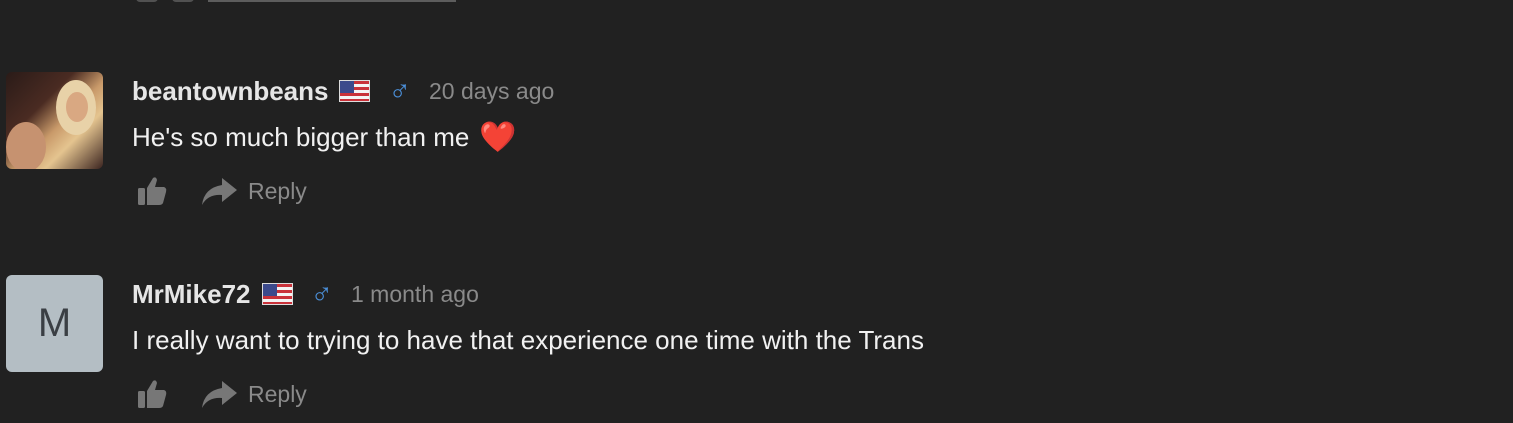 The width and height of the screenshot is (1513, 423). What do you see at coordinates (183, 1) in the screenshot?
I see `reply-icon` at bounding box center [183, 1].